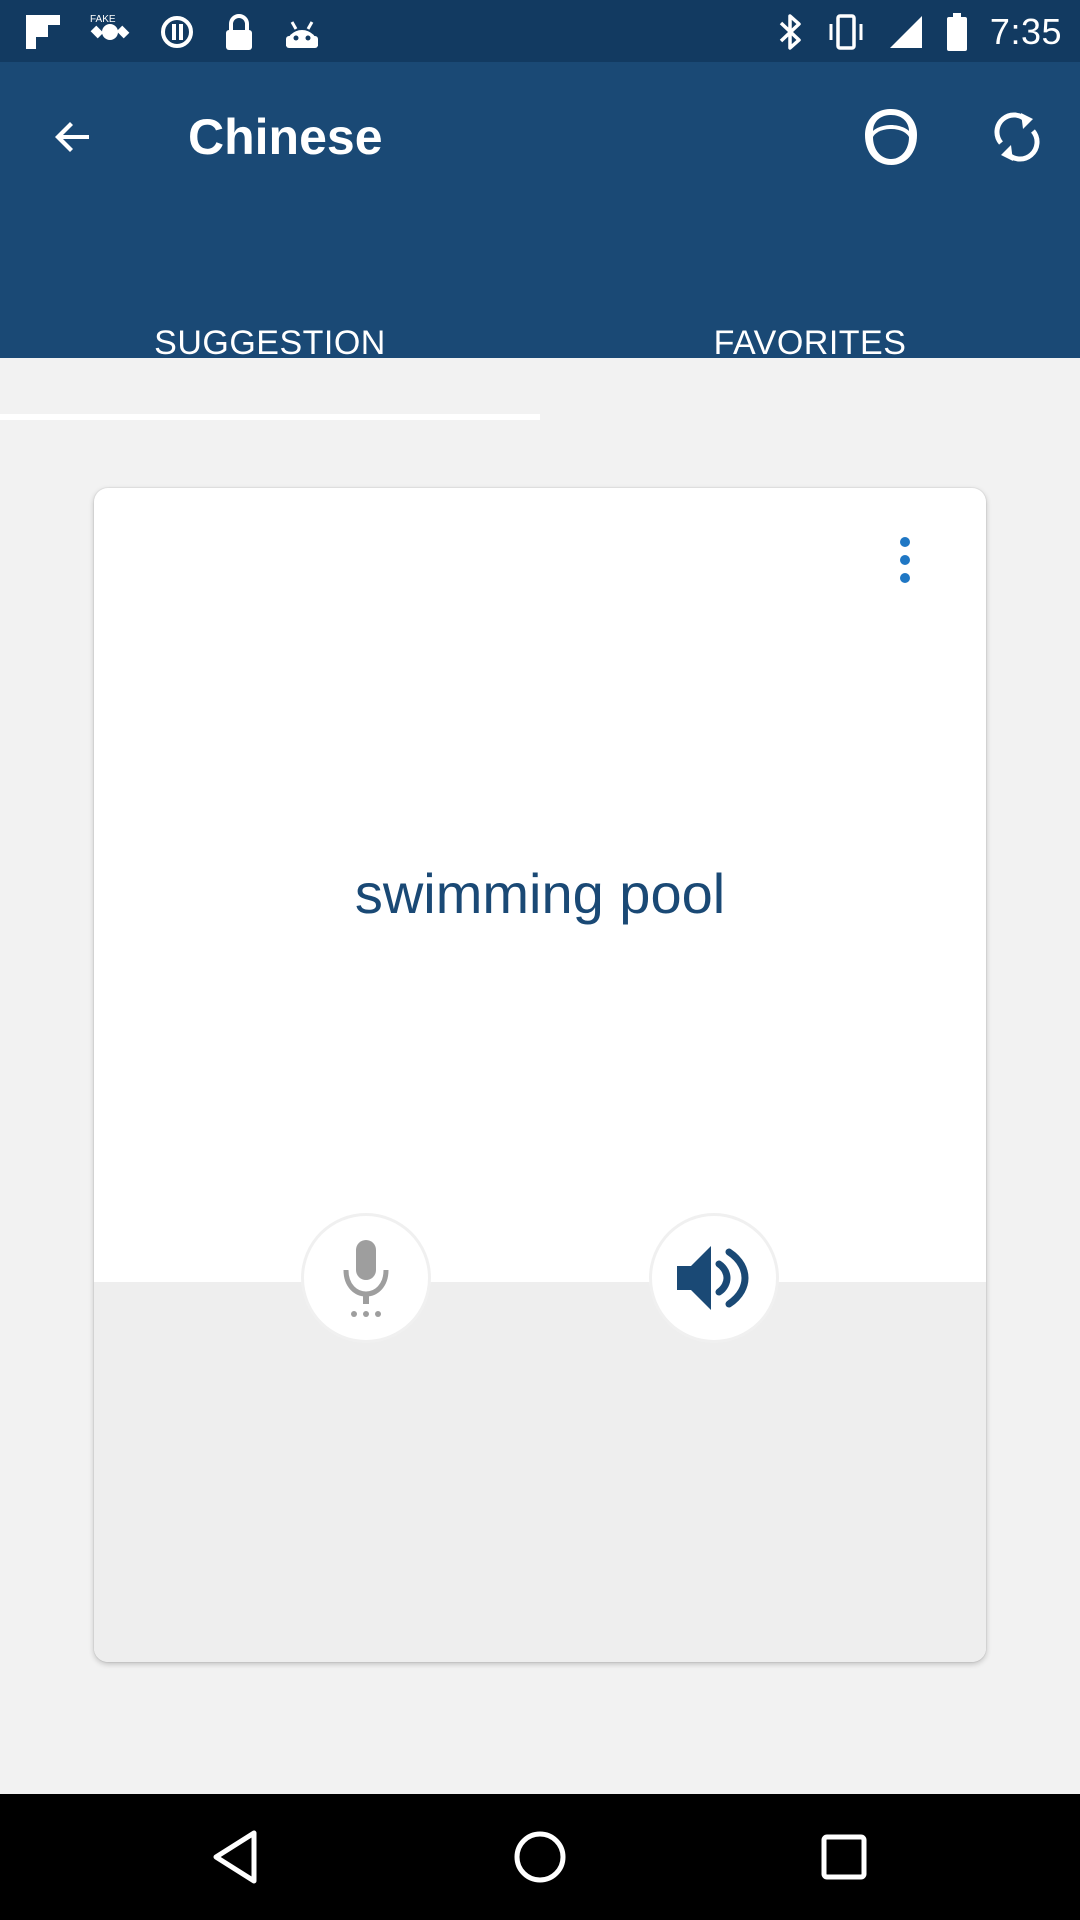  Describe the element at coordinates (239, 32) in the screenshot. I see `lock-icon` at that location.